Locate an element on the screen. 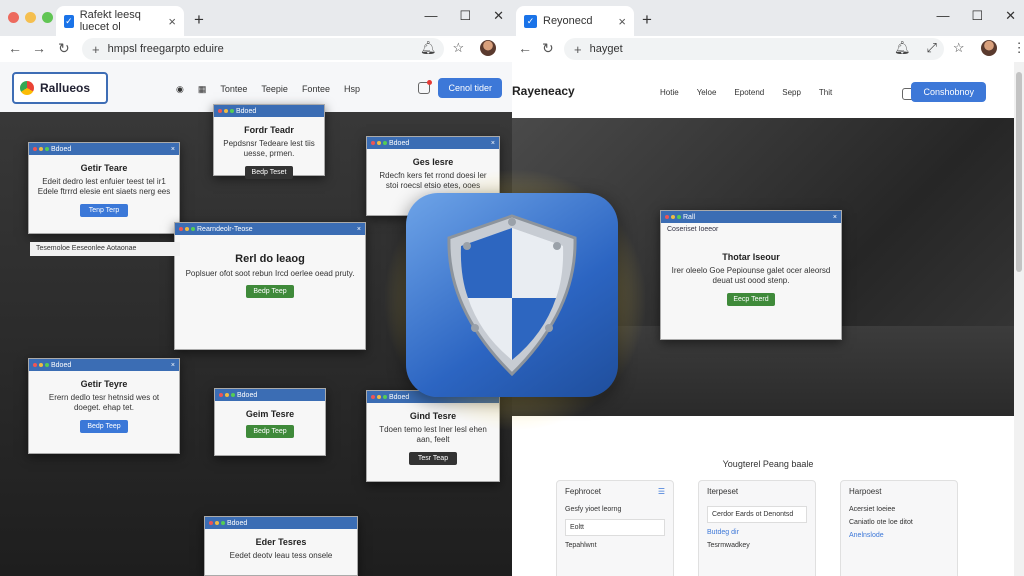 This screenshot has width=1024, height=576. browser-toolbar: ← → ↻ + hmpsl freegarpto eduire 🔔︎ ☆ ⋮ is located at coordinates (256, 49).